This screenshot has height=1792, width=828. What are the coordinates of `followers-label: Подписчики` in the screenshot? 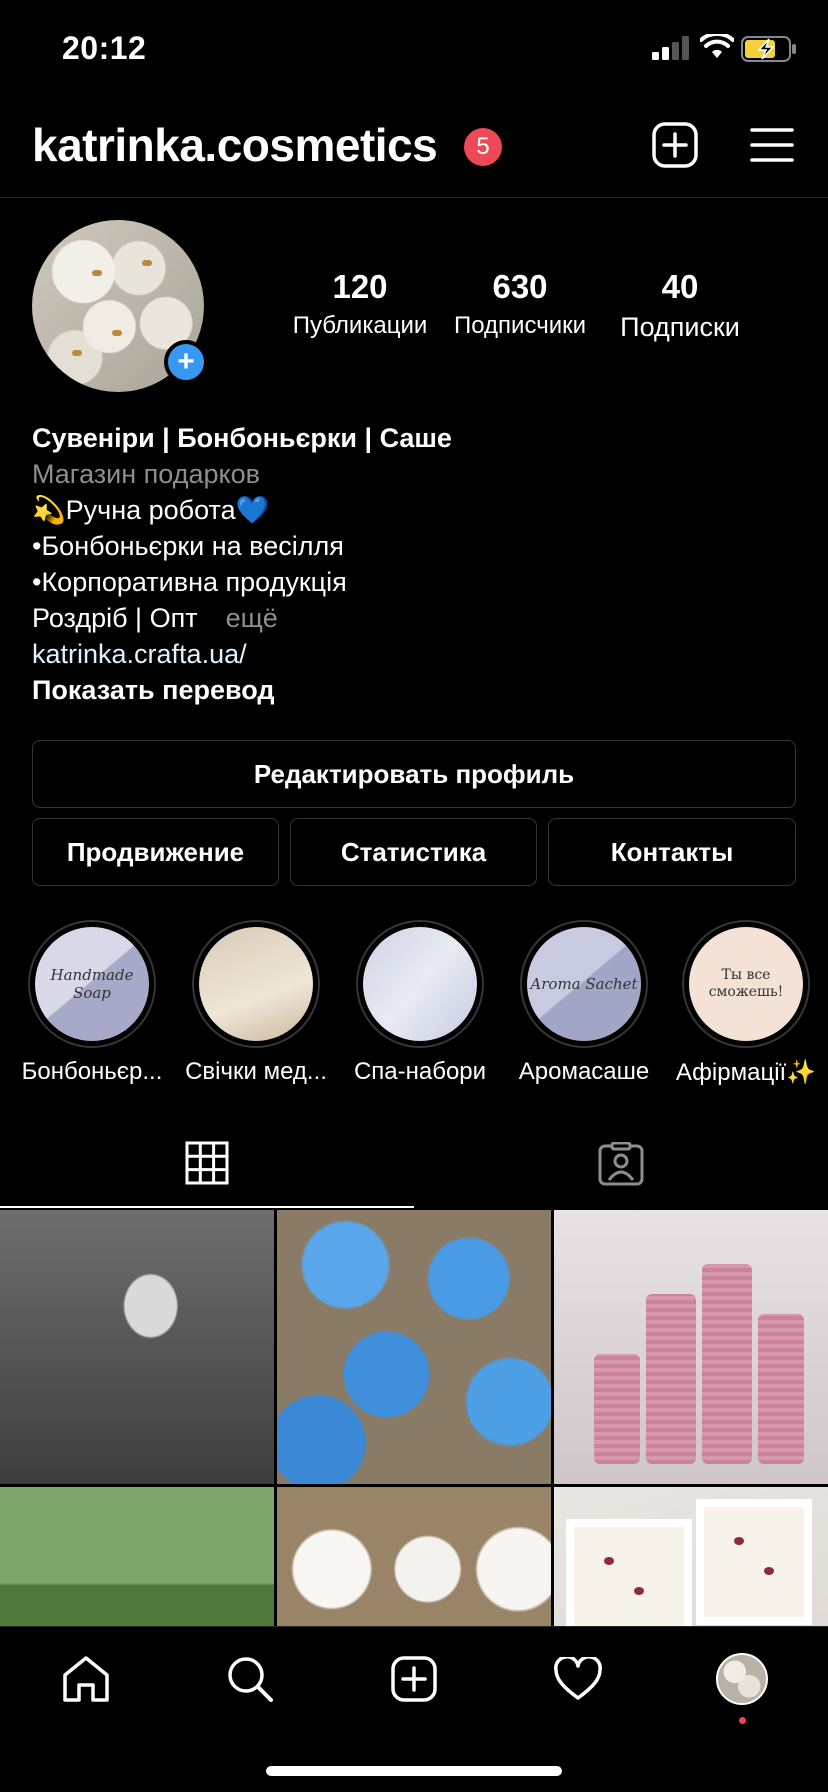 It's located at (520, 325).